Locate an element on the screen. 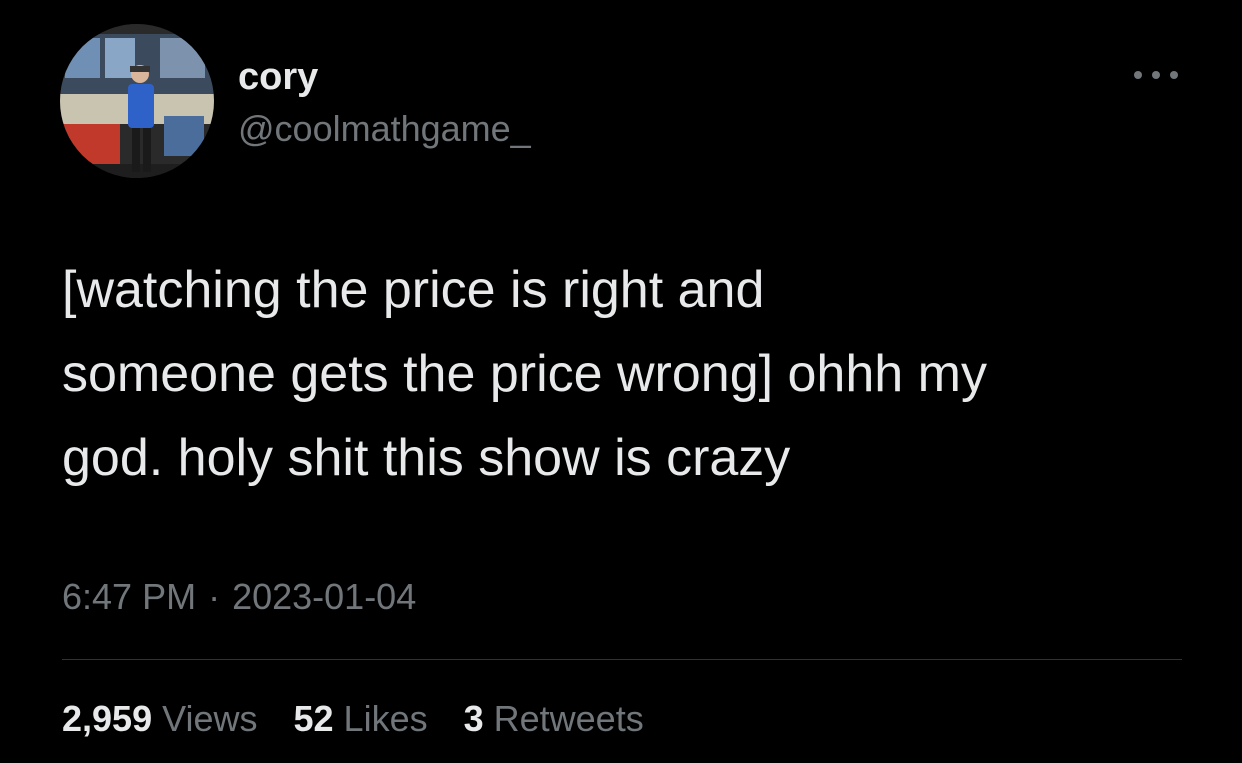  tweet-stats: 2,959 Views 52 Likes 3 Retweets is located at coordinates (366, 719).